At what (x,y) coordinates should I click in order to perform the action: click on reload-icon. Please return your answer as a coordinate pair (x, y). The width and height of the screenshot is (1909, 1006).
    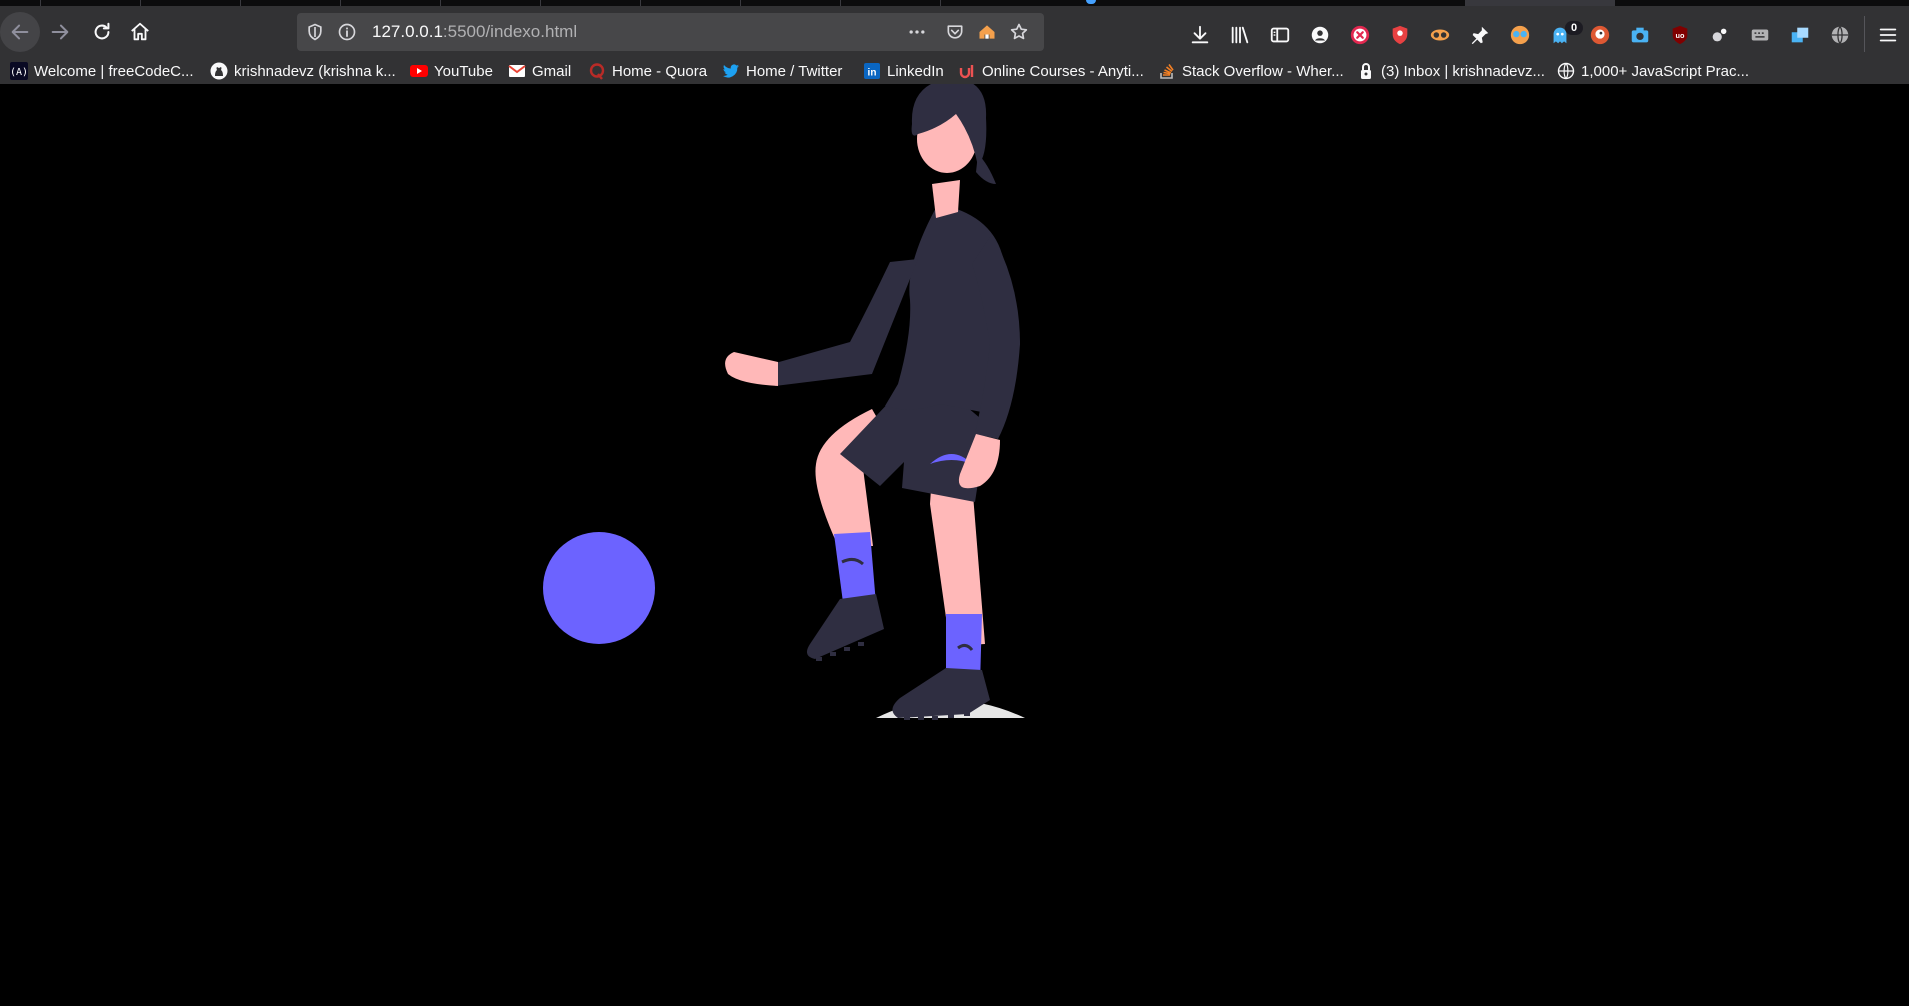
    Looking at the image, I should click on (102, 31).